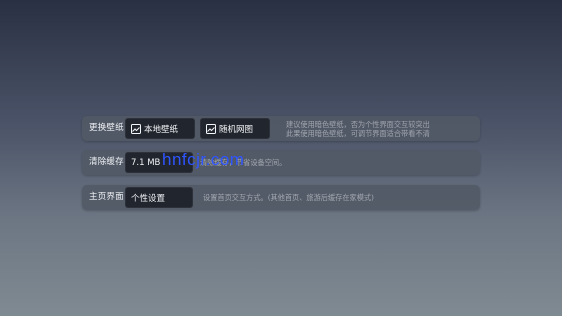 Image resolution: width=562 pixels, height=316 pixels. I want to click on local-wallpaper-button: 本地壁纸, so click(160, 128).